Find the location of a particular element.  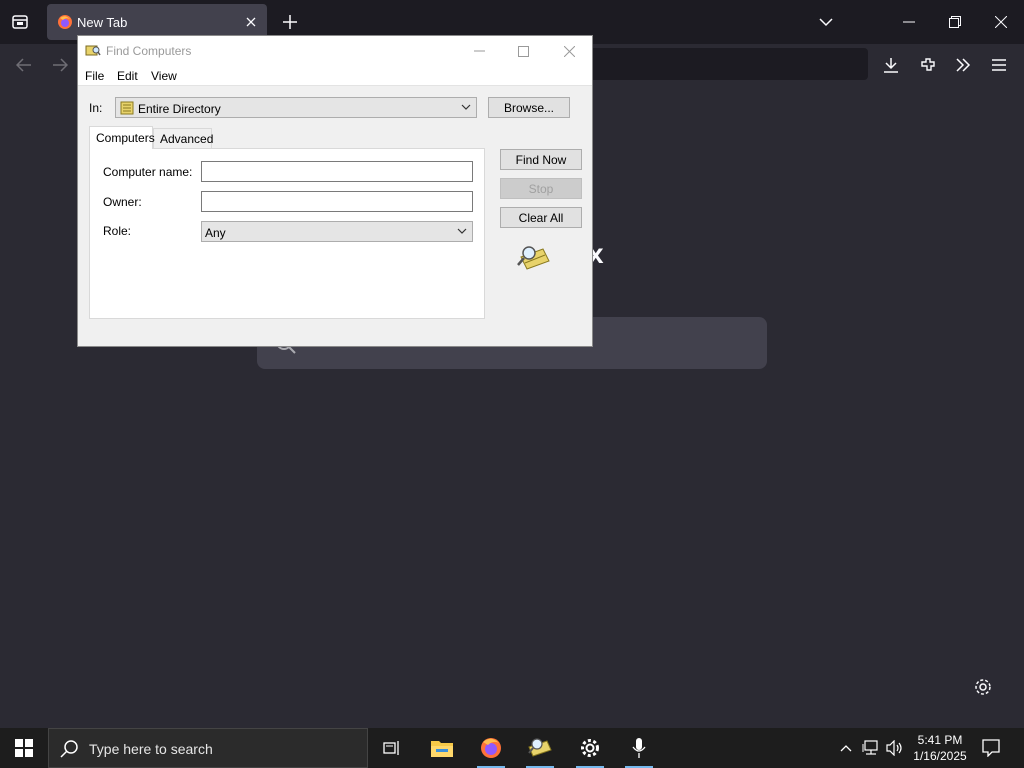

network-tray-button is located at coordinates (871, 748).